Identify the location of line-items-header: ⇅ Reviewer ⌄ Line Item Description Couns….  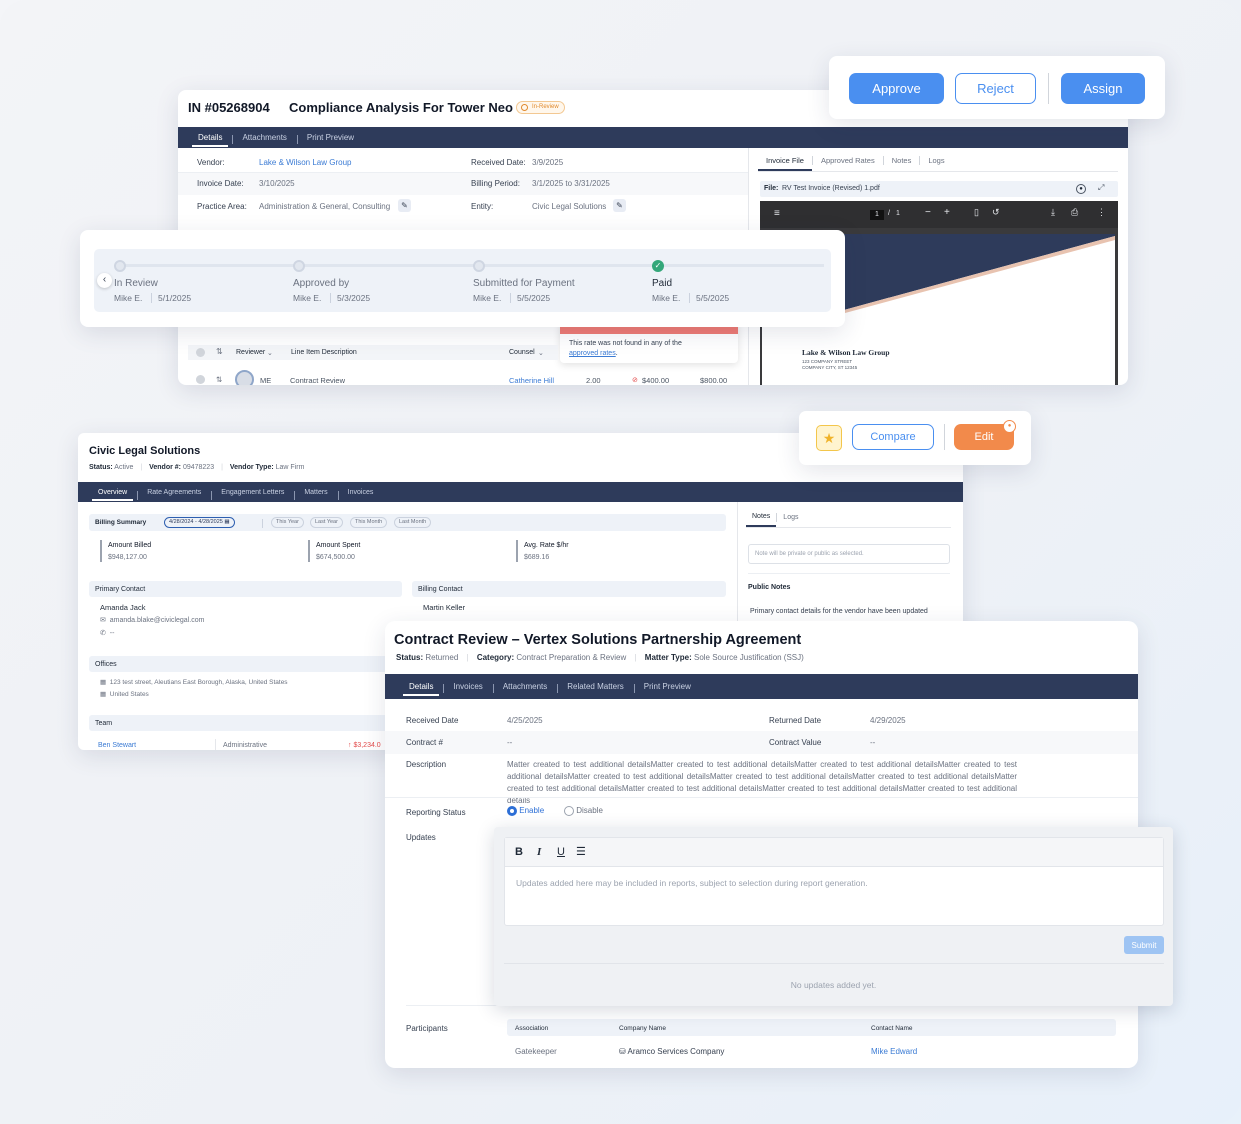
(373, 352).